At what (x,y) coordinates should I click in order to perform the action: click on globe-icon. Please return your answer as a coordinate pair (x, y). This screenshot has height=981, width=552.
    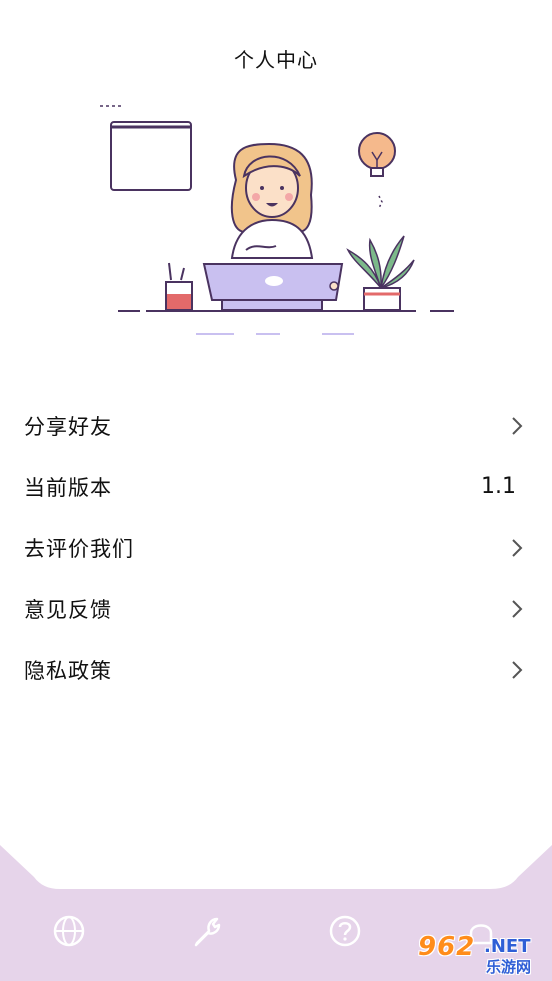
    Looking at the image, I should click on (69, 931).